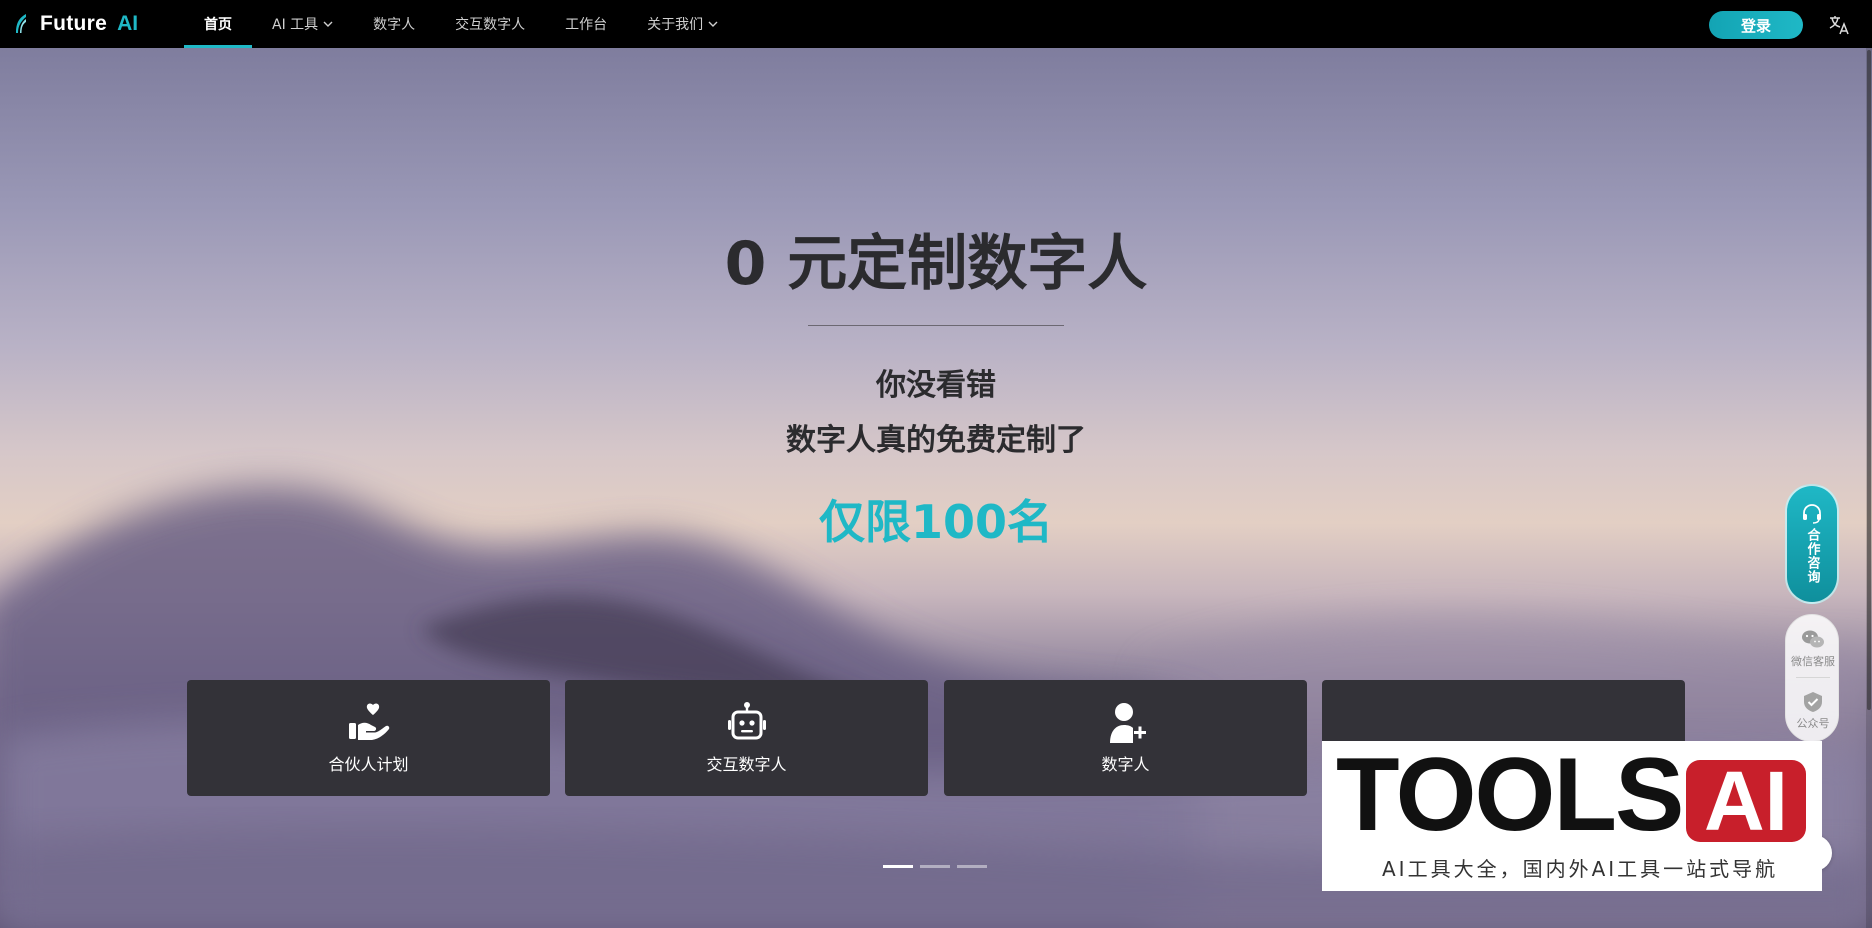  What do you see at coordinates (1813, 702) in the screenshot?
I see `verified-badge-icon` at bounding box center [1813, 702].